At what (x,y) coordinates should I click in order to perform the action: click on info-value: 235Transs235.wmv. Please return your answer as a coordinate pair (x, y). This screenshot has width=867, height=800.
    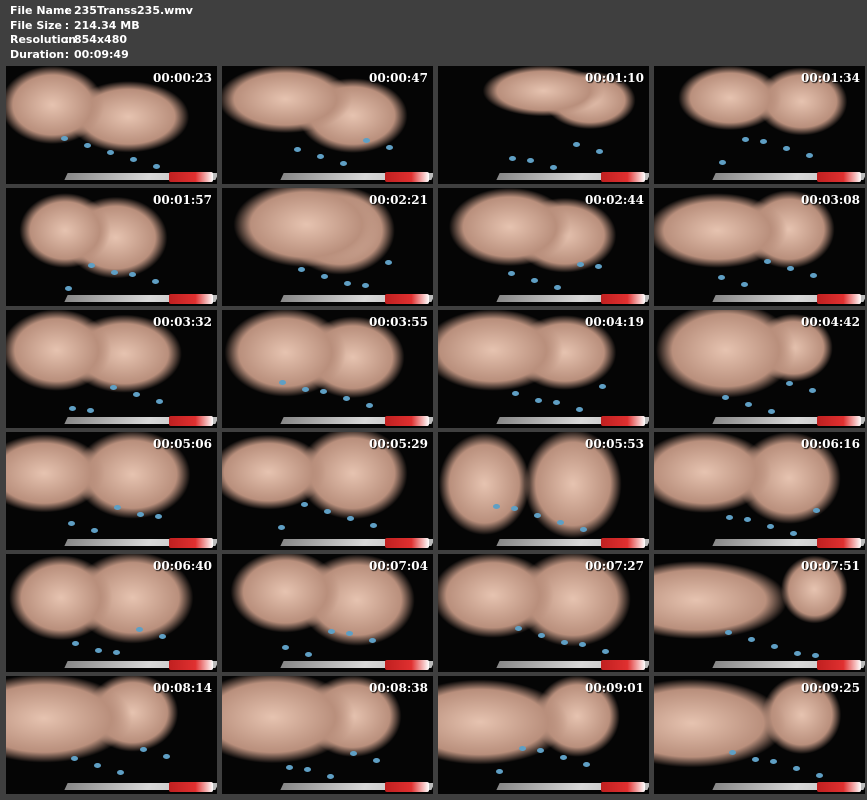
    Looking at the image, I should click on (133, 10).